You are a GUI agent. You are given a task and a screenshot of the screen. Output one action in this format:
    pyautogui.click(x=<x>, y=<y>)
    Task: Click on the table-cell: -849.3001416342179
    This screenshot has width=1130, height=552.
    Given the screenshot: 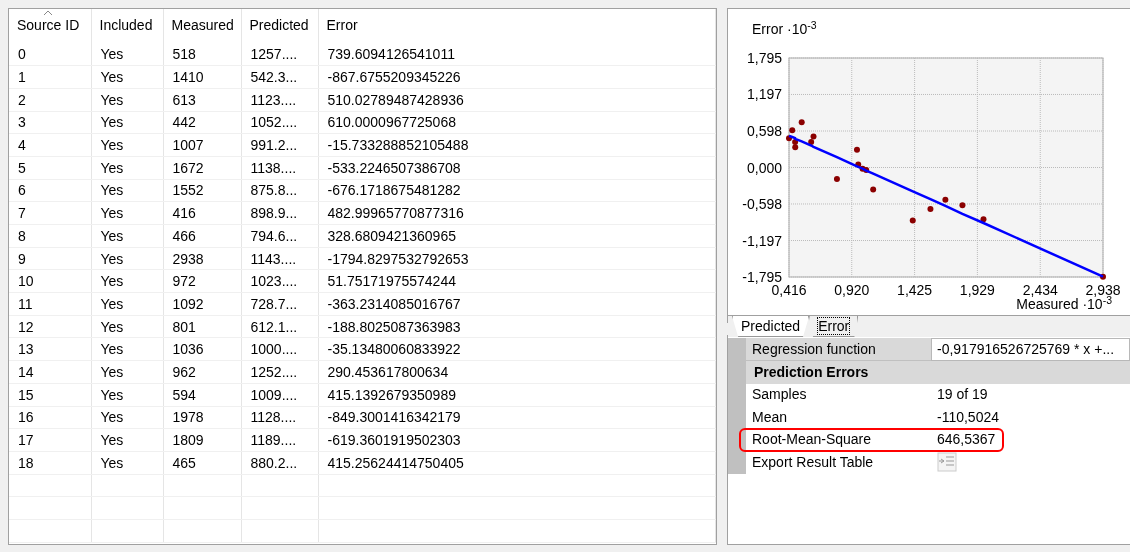 What is the action you would take?
    pyautogui.click(x=517, y=417)
    